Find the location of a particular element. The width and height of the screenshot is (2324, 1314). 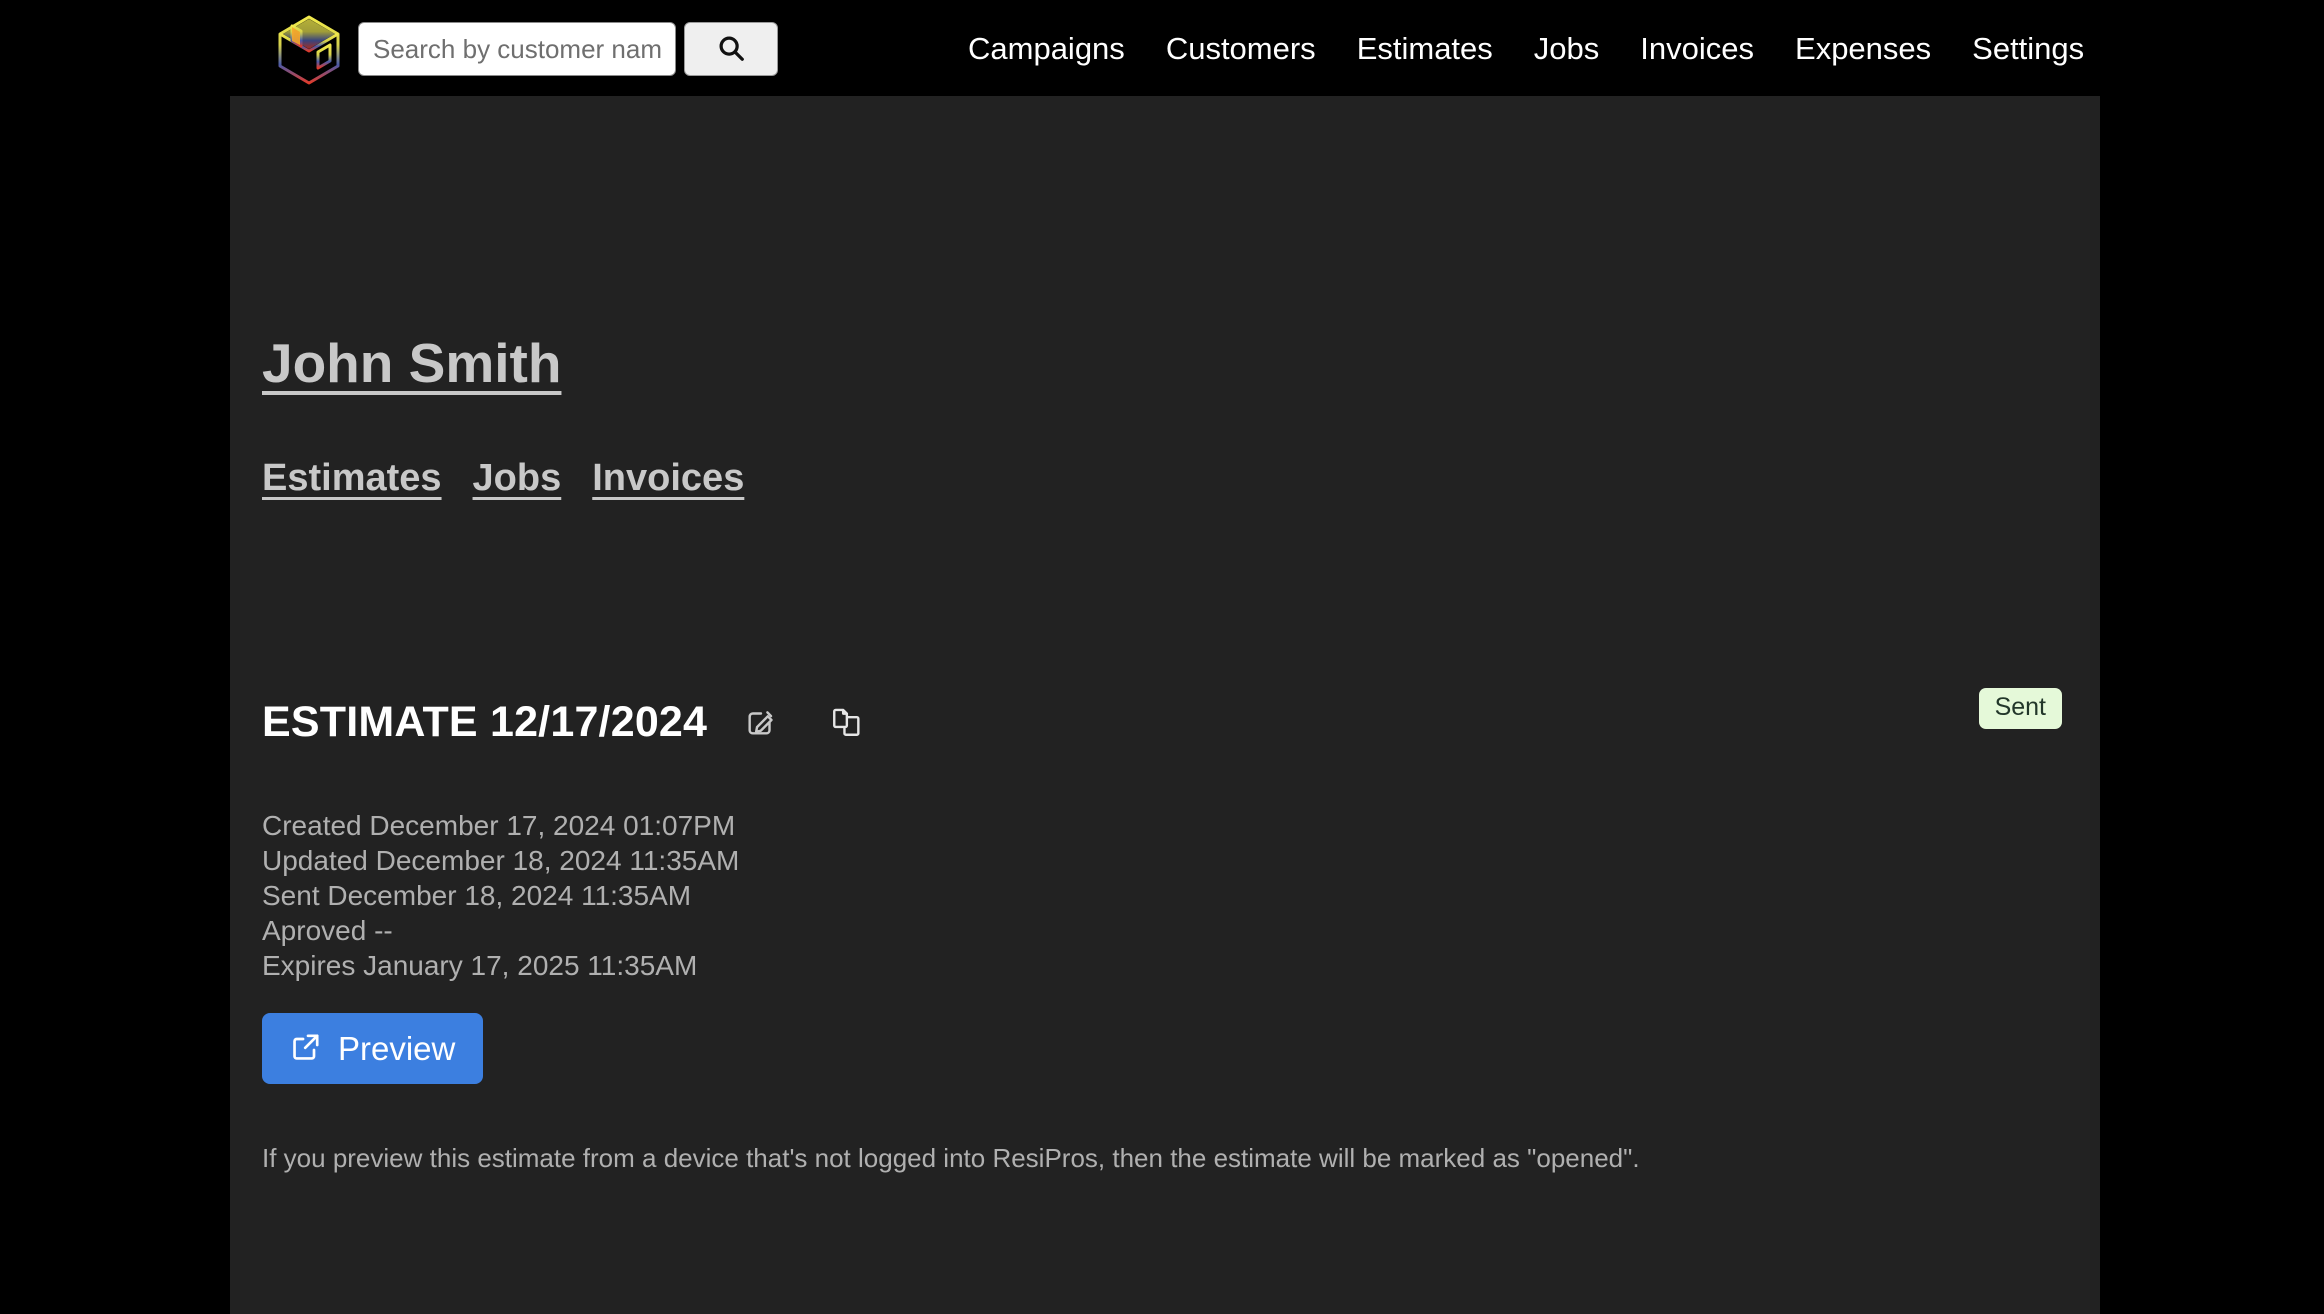

preview-button: Preview is located at coordinates (373, 1048).